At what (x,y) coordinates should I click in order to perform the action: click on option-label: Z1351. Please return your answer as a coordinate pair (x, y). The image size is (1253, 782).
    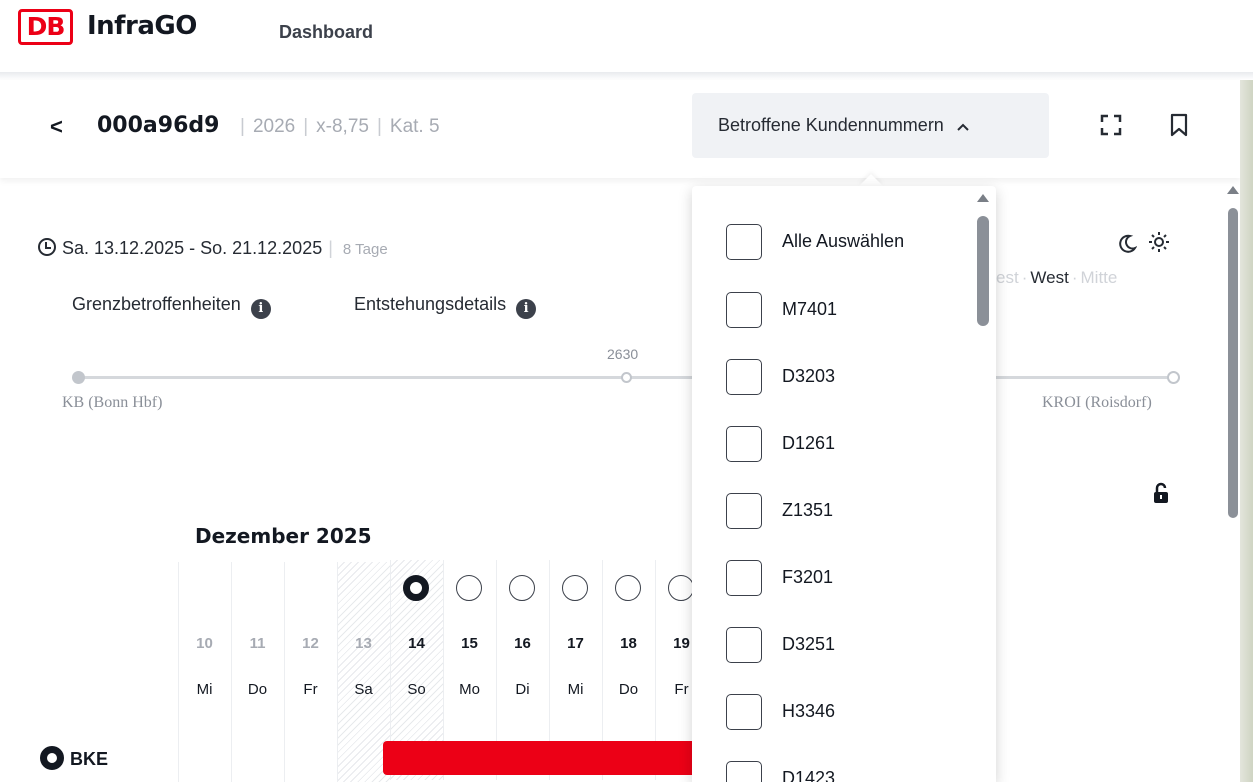
    Looking at the image, I should click on (808, 510).